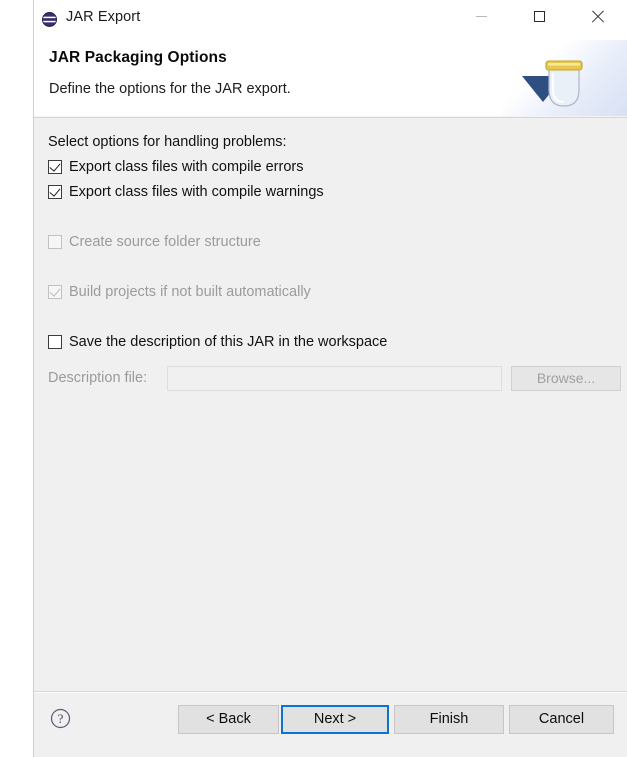 The image size is (627, 757). I want to click on back-button: < Back, so click(228, 719).